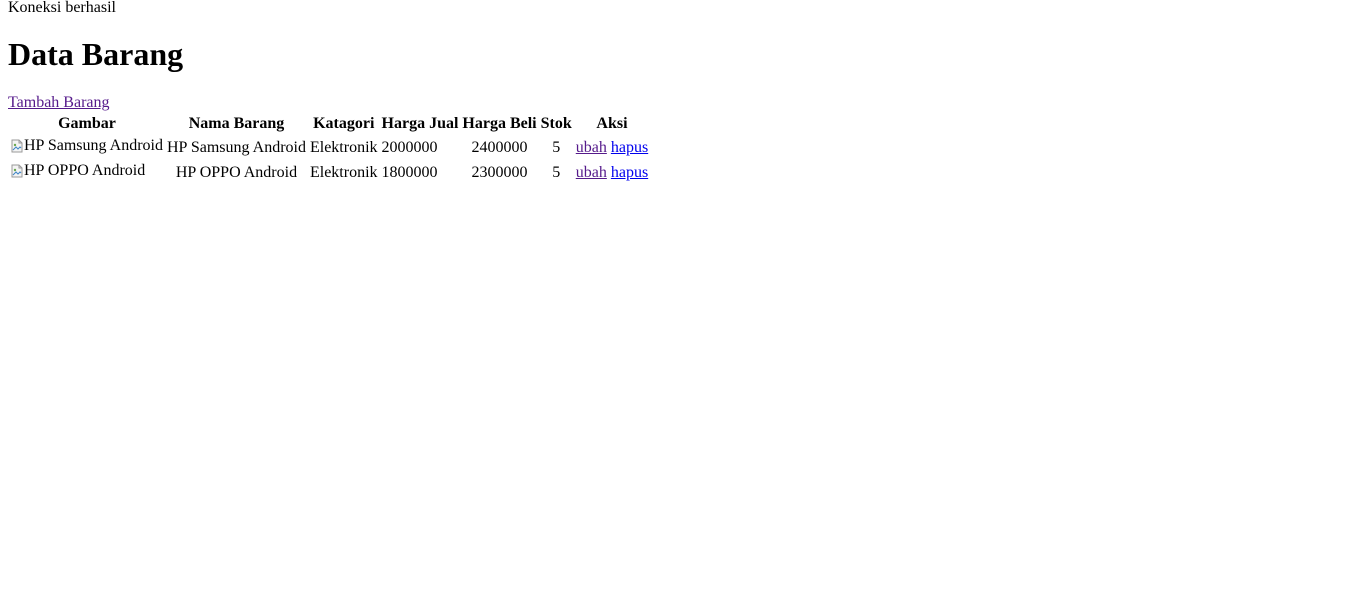 This screenshot has height=592, width=1366. I want to click on item-image: HP Samsung Android, so click(87, 146).